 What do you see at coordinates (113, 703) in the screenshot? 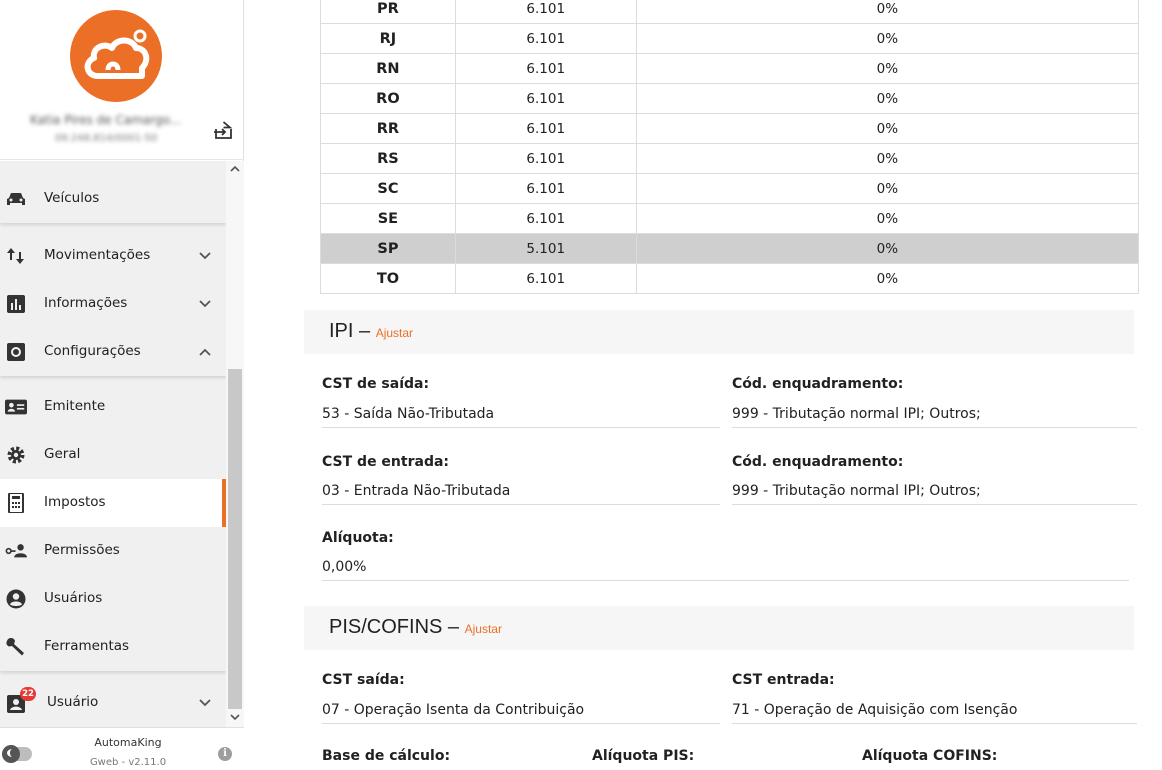
I see `sidebar-item-usuario: 22 Usuário` at bounding box center [113, 703].